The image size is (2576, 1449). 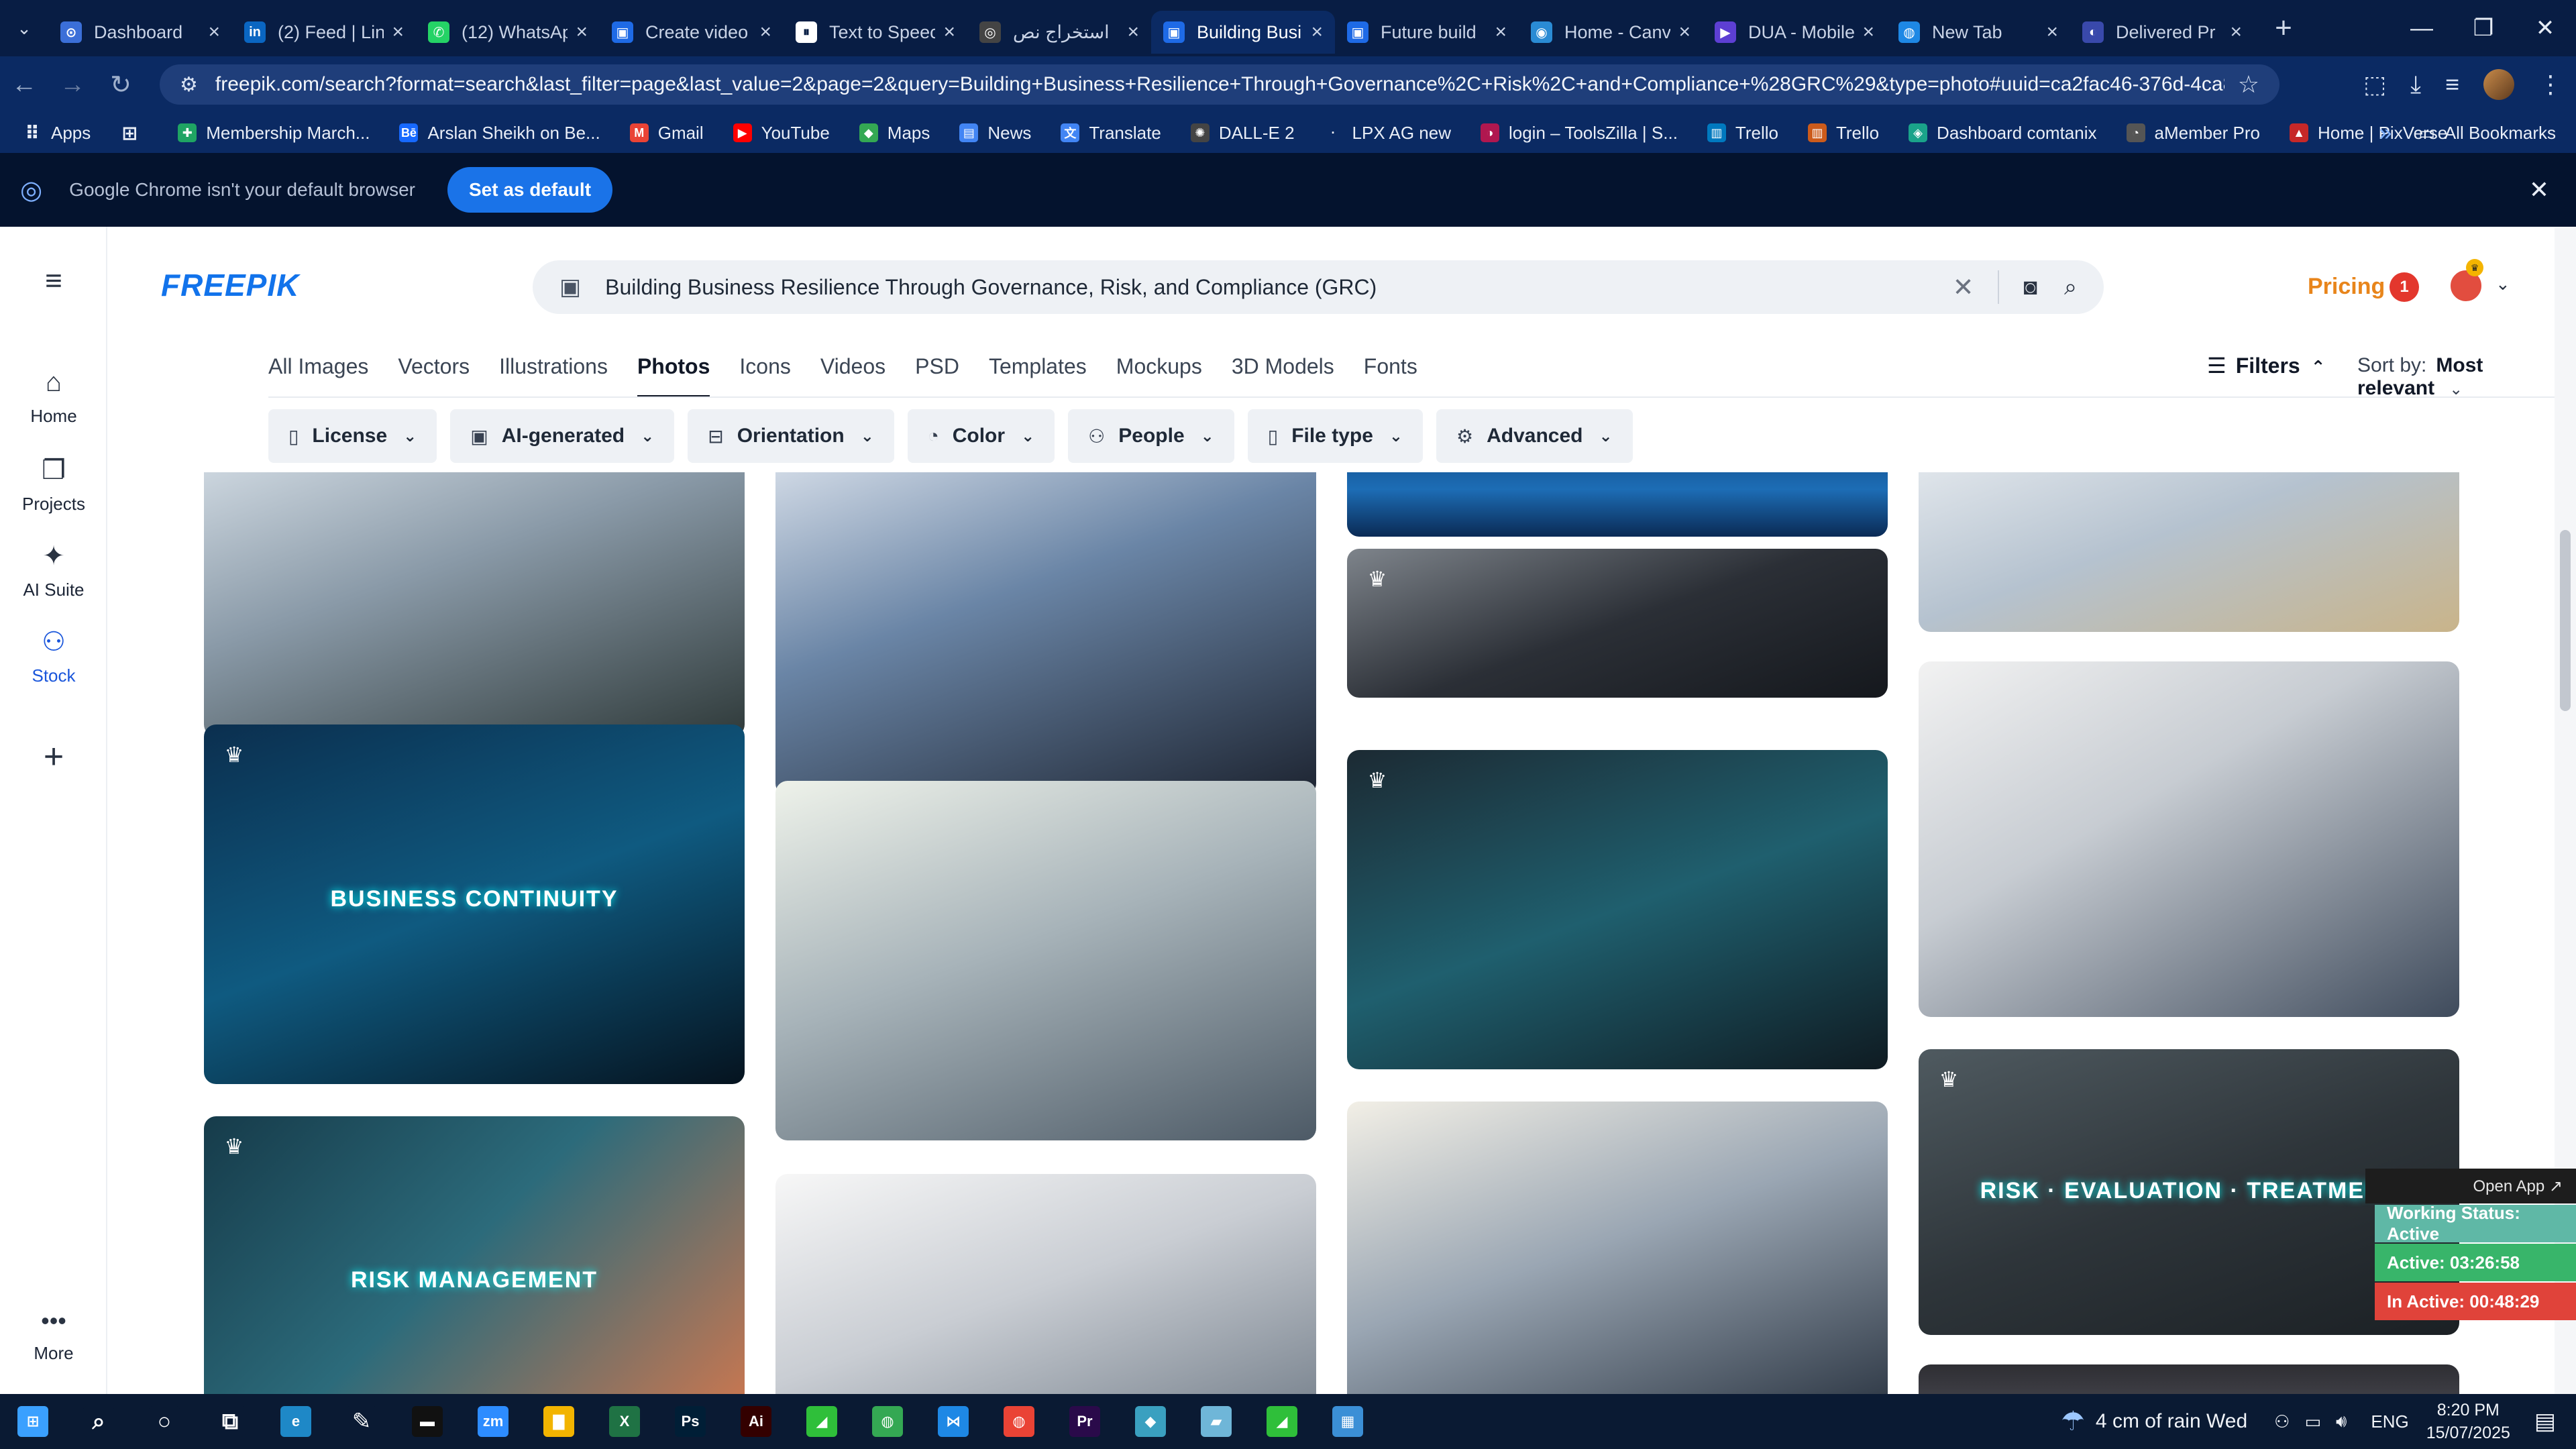 I want to click on bookmark-item: ◆ Maps, so click(x=894, y=133).